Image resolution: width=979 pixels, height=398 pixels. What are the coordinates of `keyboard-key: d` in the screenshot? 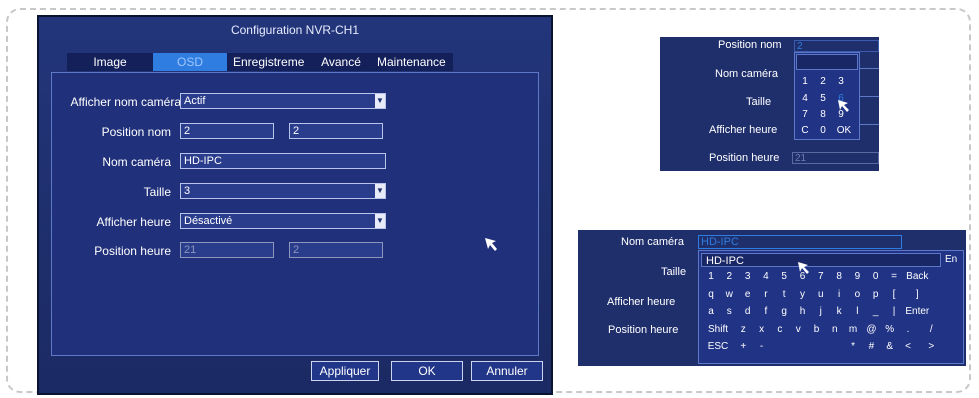 It's located at (748, 311).